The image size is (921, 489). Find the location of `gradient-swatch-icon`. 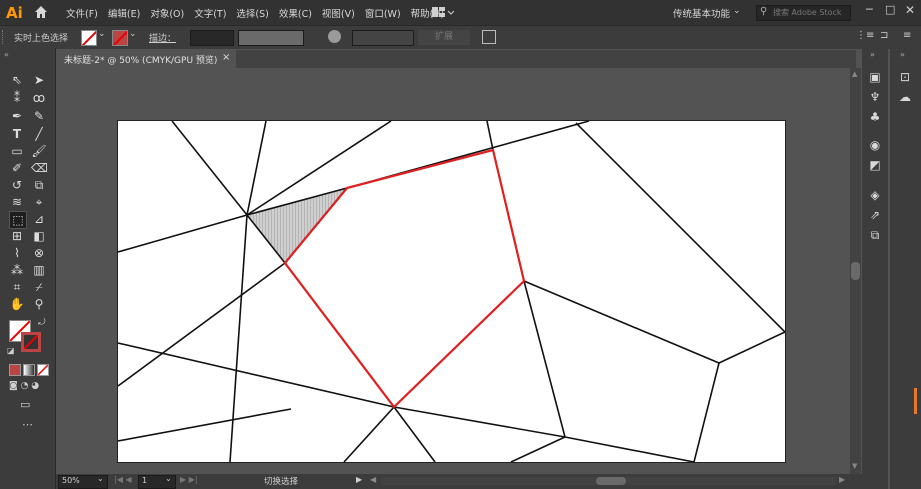

gradient-swatch-icon is located at coordinates (29, 370).